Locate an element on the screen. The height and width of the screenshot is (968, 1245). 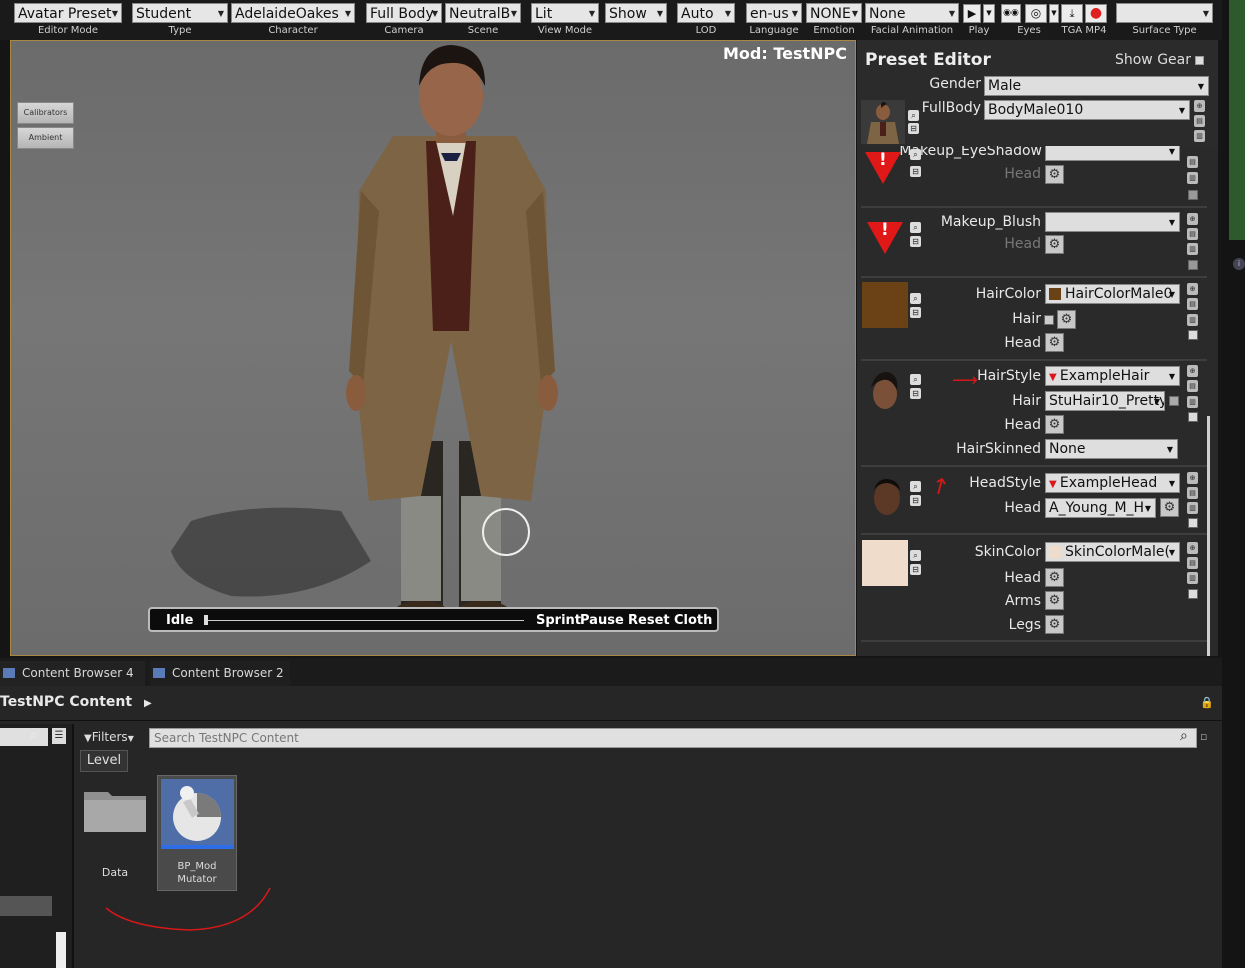
show-dropdown: Show ▼ is located at coordinates (636, 13).